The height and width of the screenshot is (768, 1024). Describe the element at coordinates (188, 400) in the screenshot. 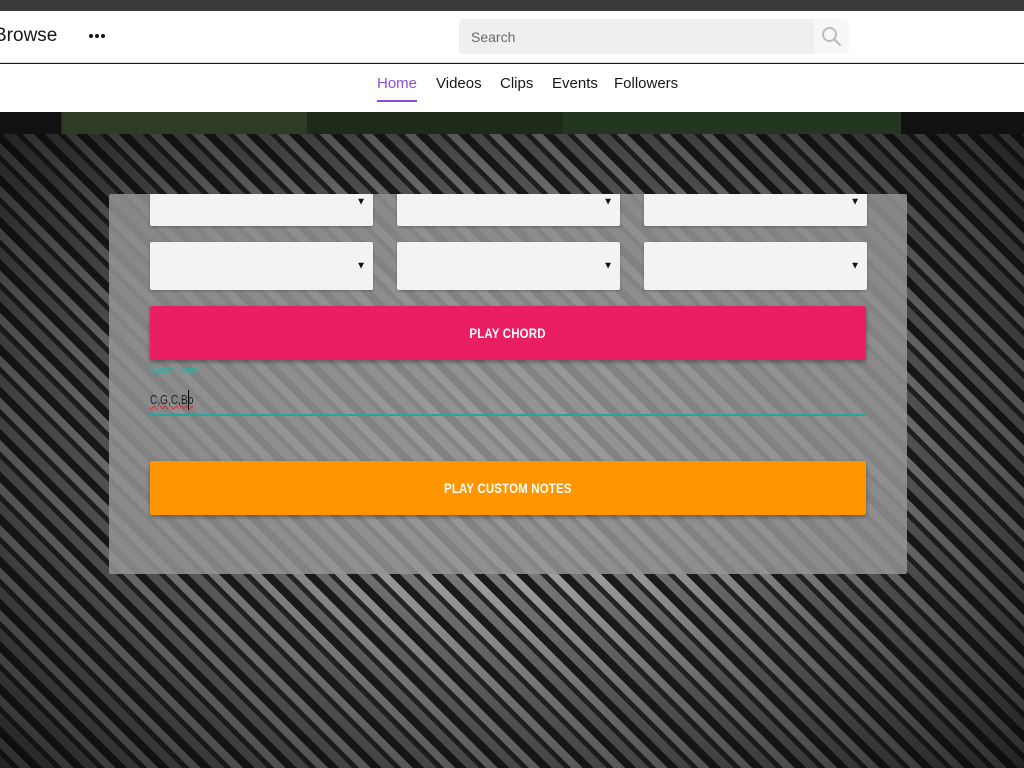

I see `text-caret` at that location.